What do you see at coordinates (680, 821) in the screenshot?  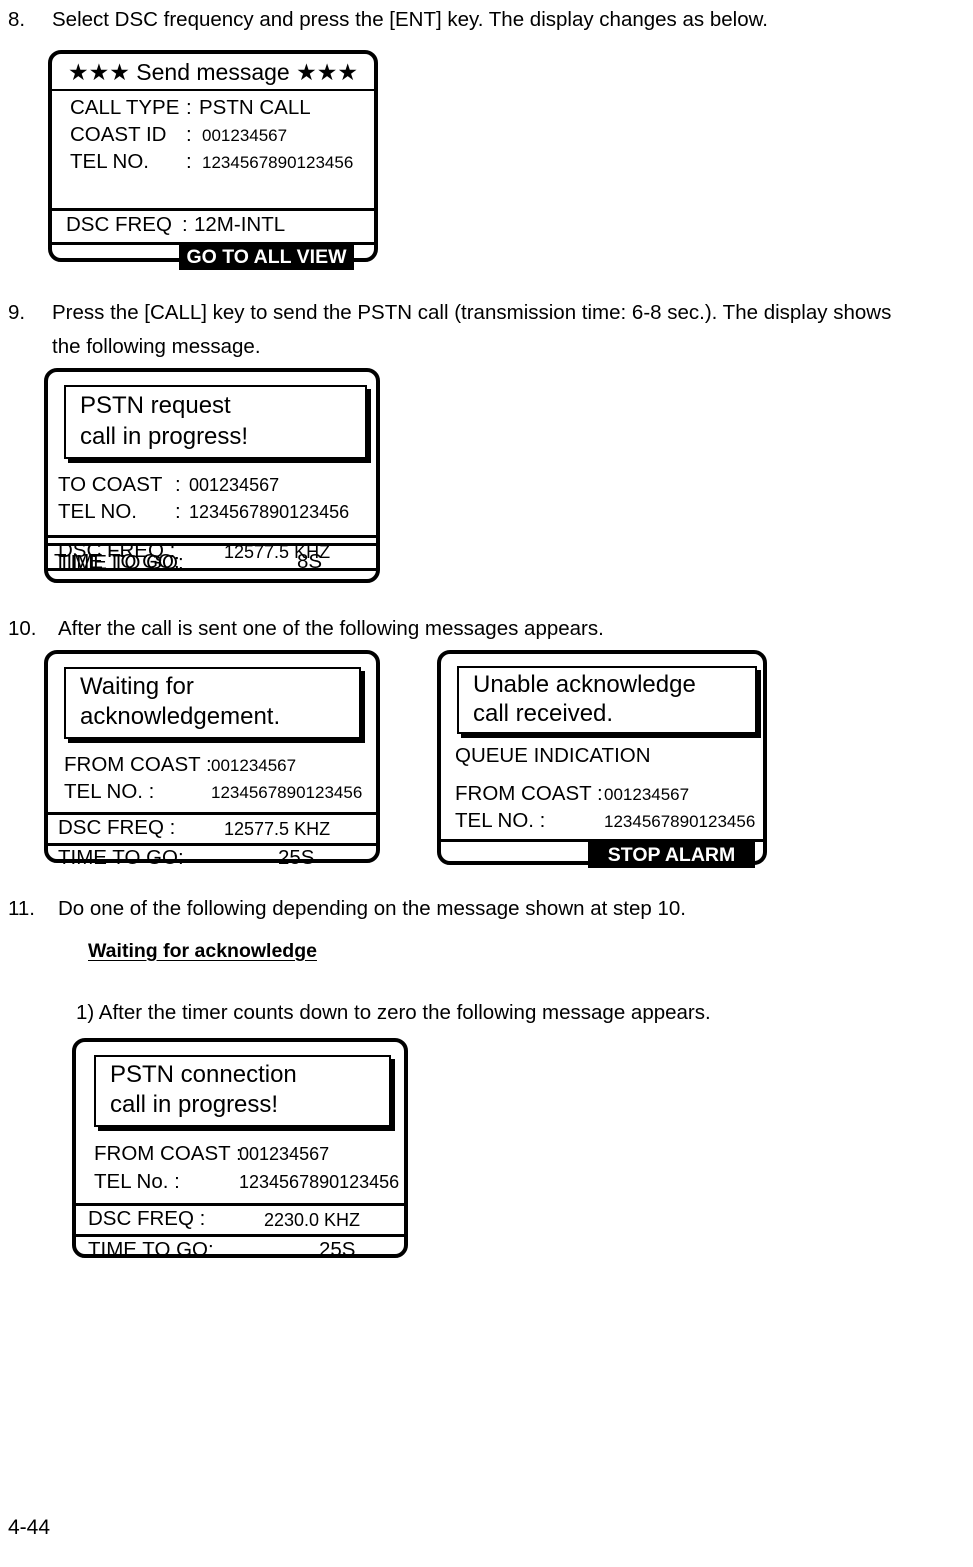 I see `unable-ack-tel-value: 1234567890123456` at bounding box center [680, 821].